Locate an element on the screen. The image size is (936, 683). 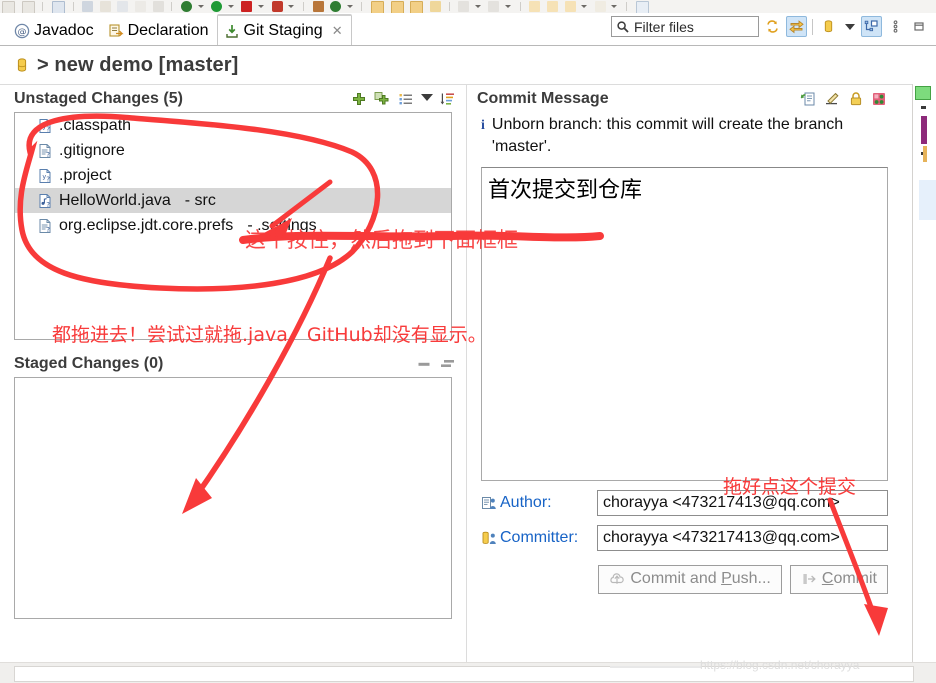
javadoc-icon: @ is located at coordinates (22, 31).